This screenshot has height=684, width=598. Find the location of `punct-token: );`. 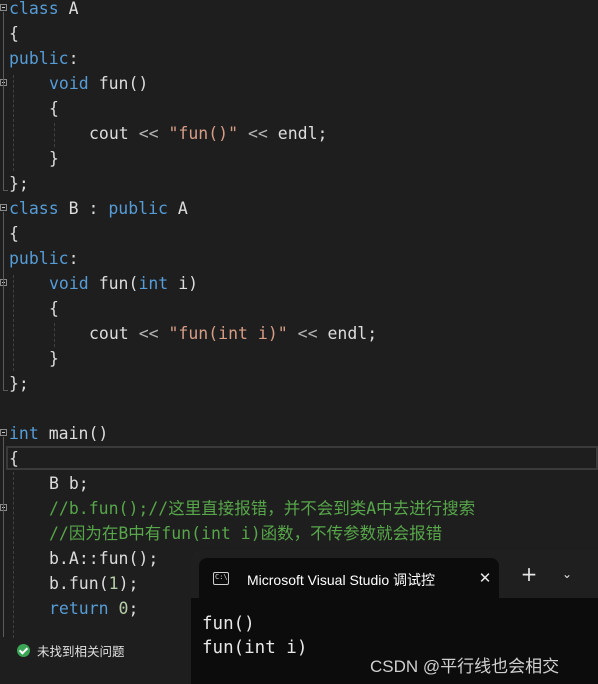

punct-token: ); is located at coordinates (128, 583).